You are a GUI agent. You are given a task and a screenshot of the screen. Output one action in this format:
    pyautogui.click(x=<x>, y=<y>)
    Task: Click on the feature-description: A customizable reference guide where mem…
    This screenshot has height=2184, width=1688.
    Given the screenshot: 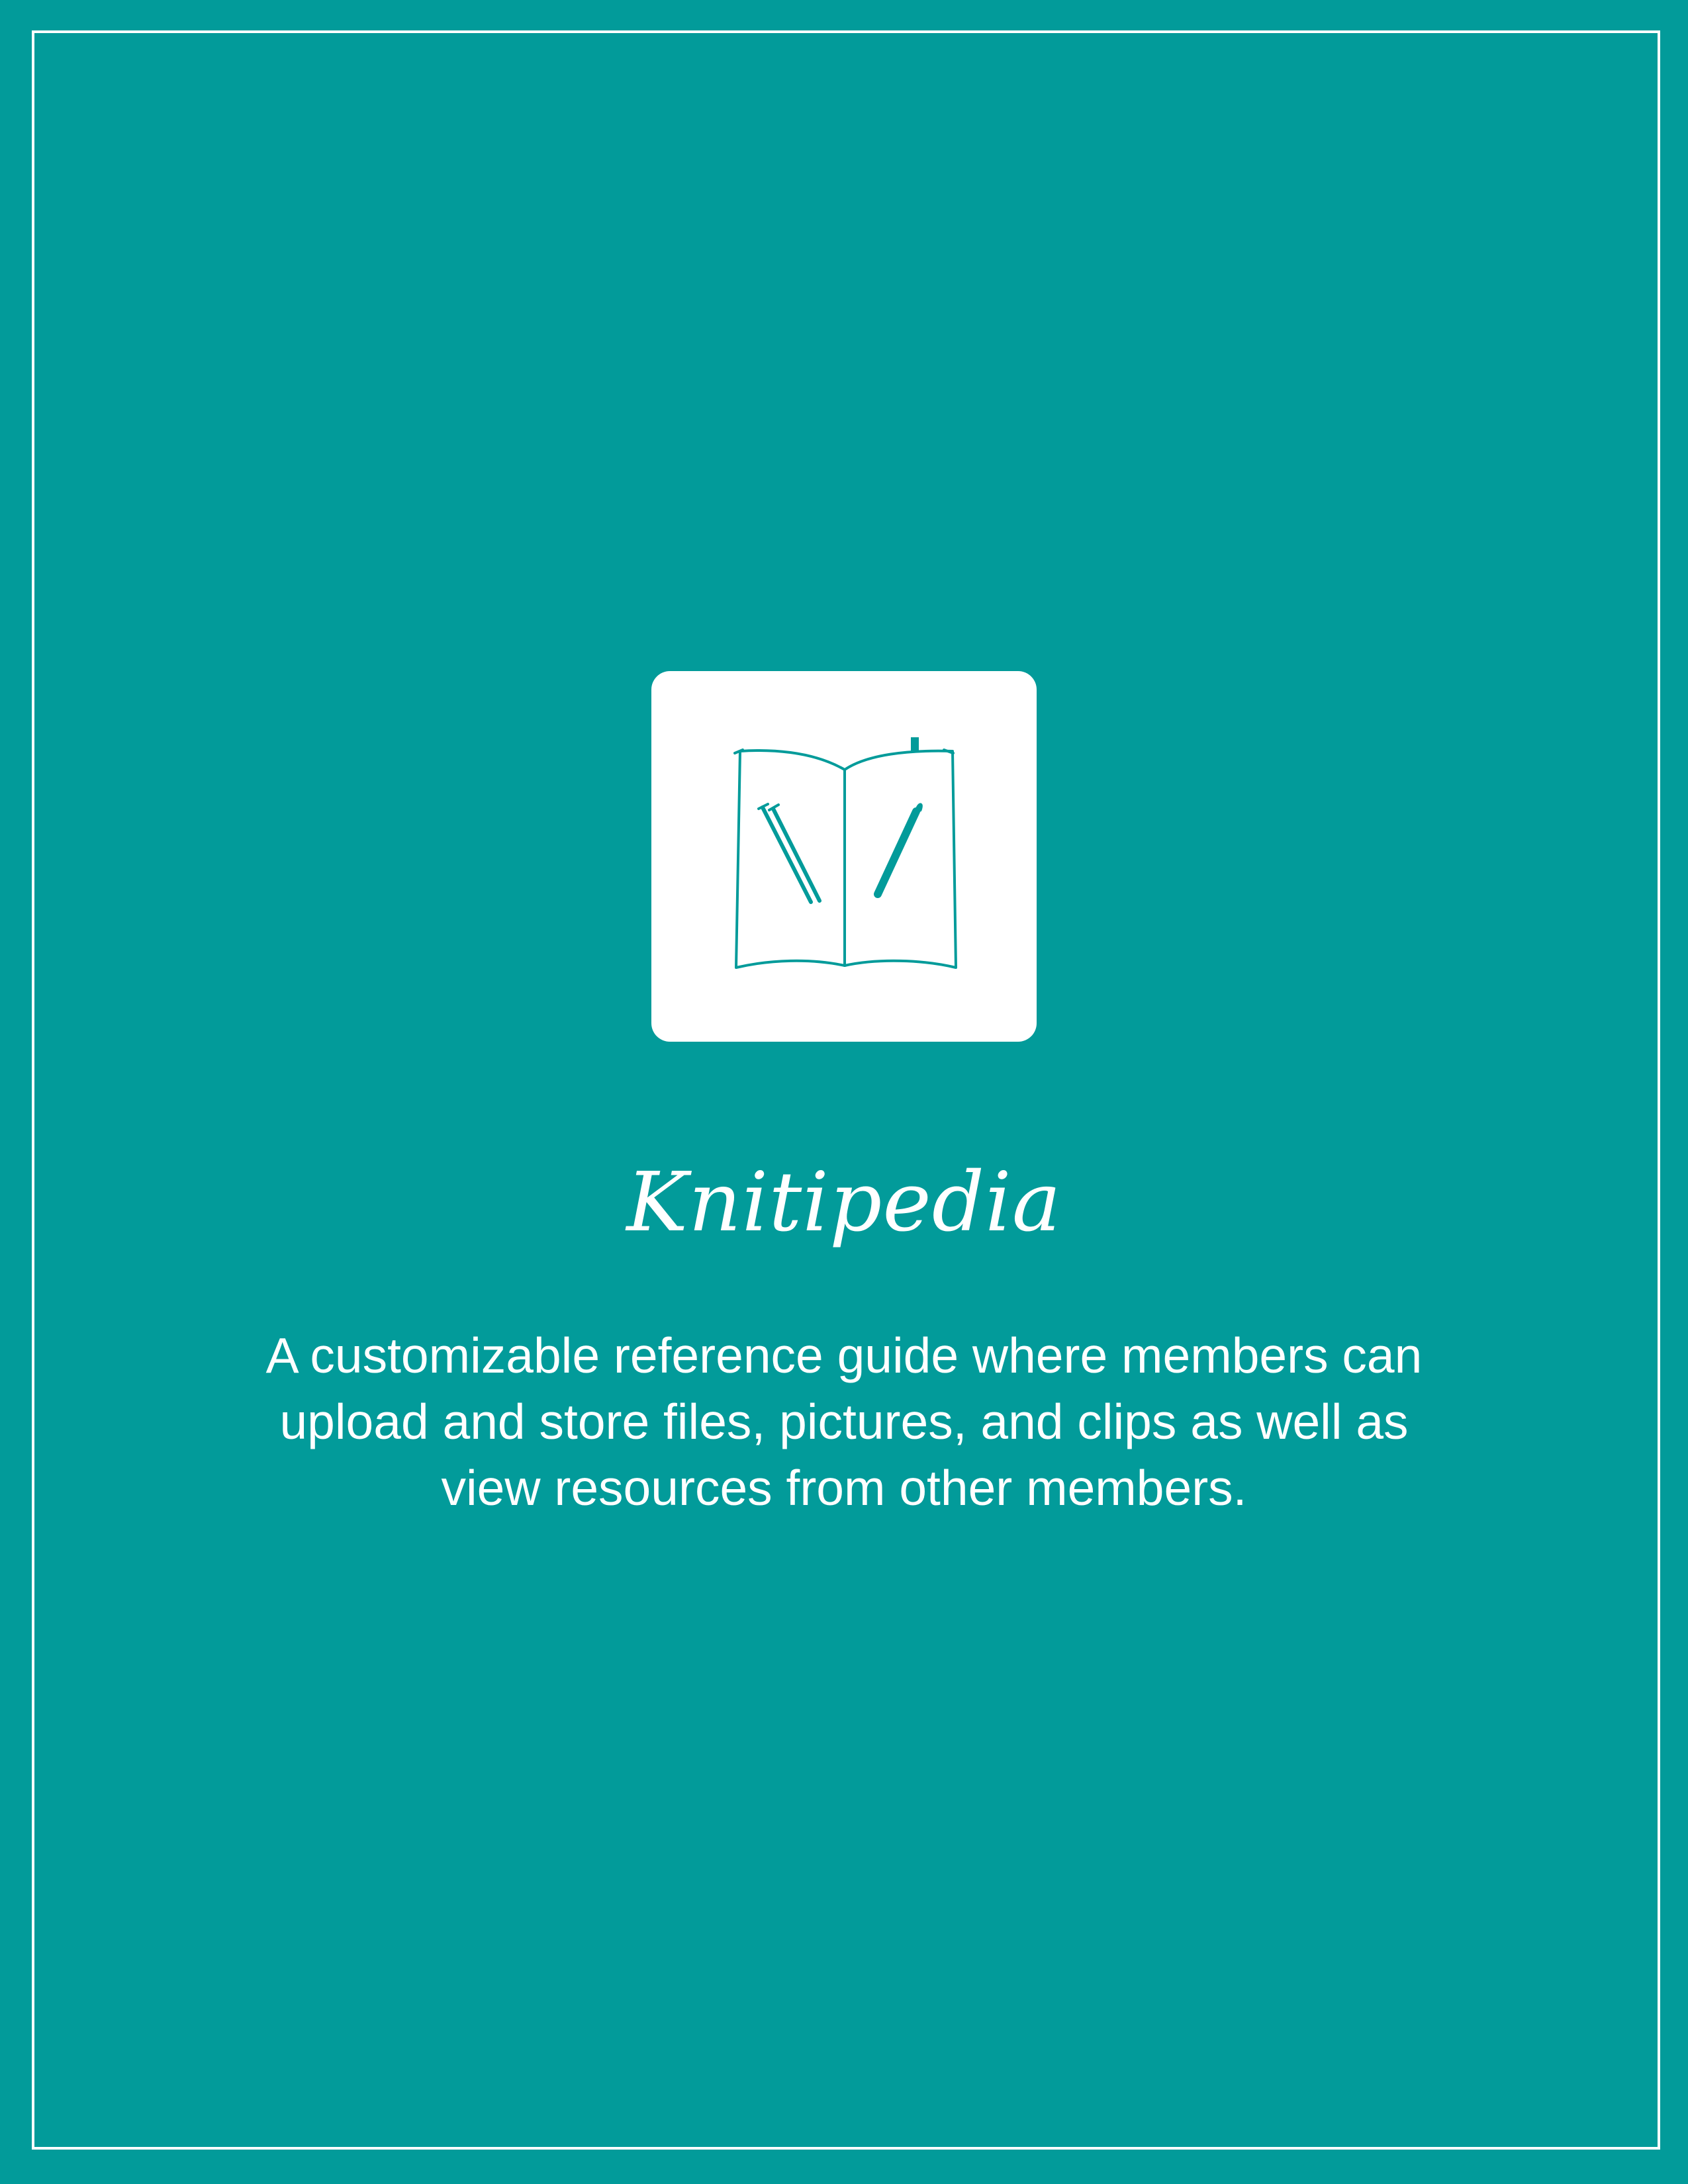 What is the action you would take?
    pyautogui.click(x=844, y=1422)
    